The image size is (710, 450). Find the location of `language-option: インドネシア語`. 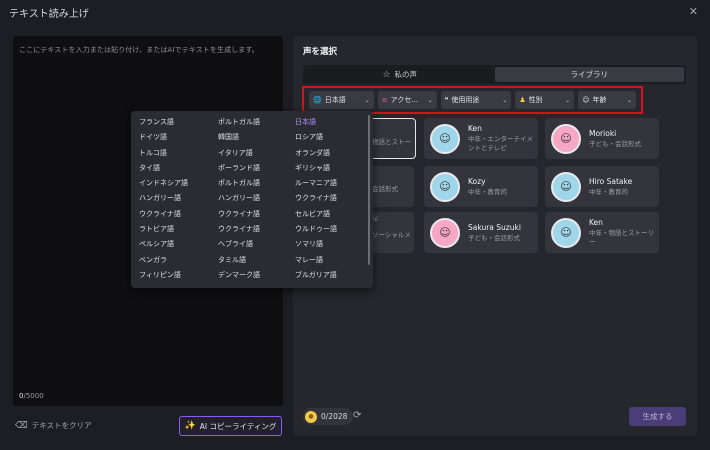

language-option: インドネシア語 is located at coordinates (163, 183).